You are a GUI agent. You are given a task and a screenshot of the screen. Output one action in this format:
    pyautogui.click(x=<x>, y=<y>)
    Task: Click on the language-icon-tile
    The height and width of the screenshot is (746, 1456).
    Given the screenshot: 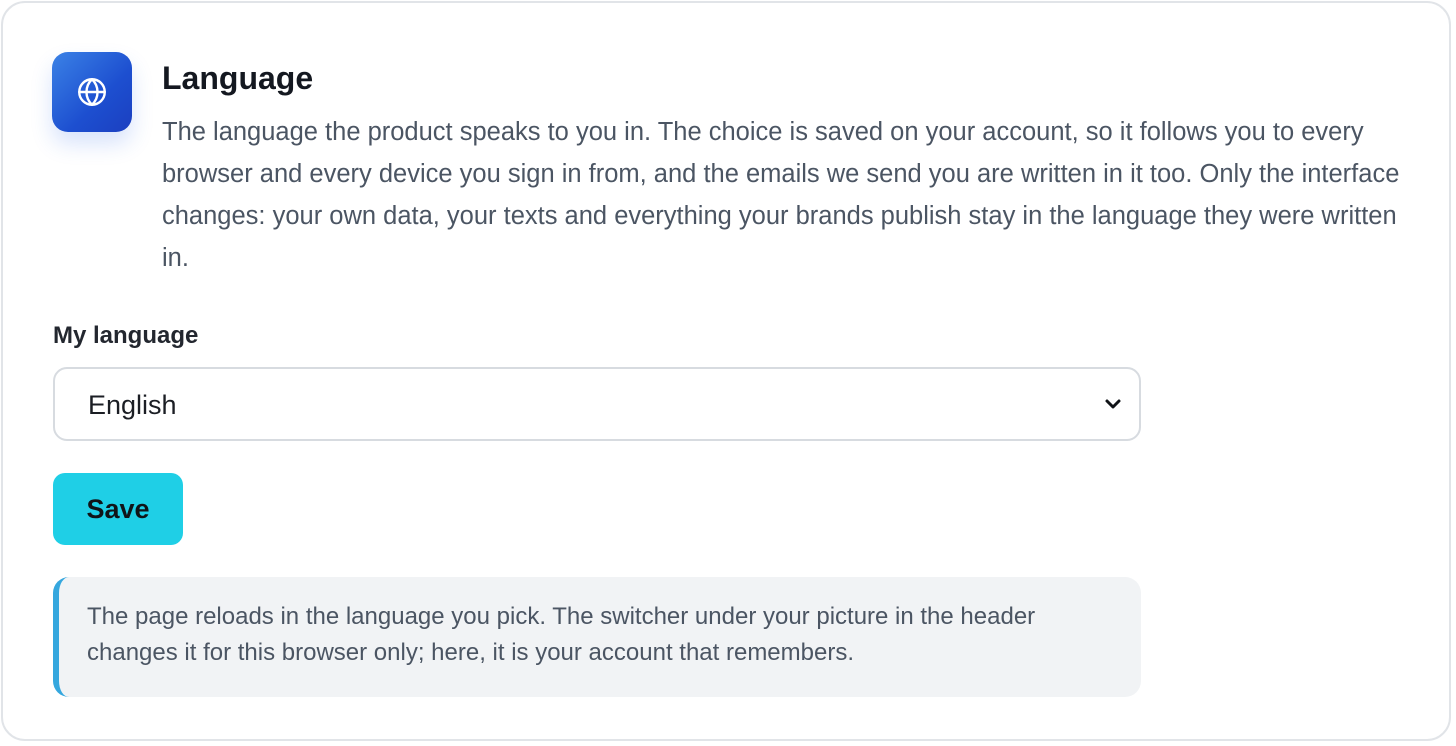 What is the action you would take?
    pyautogui.click(x=92, y=92)
    